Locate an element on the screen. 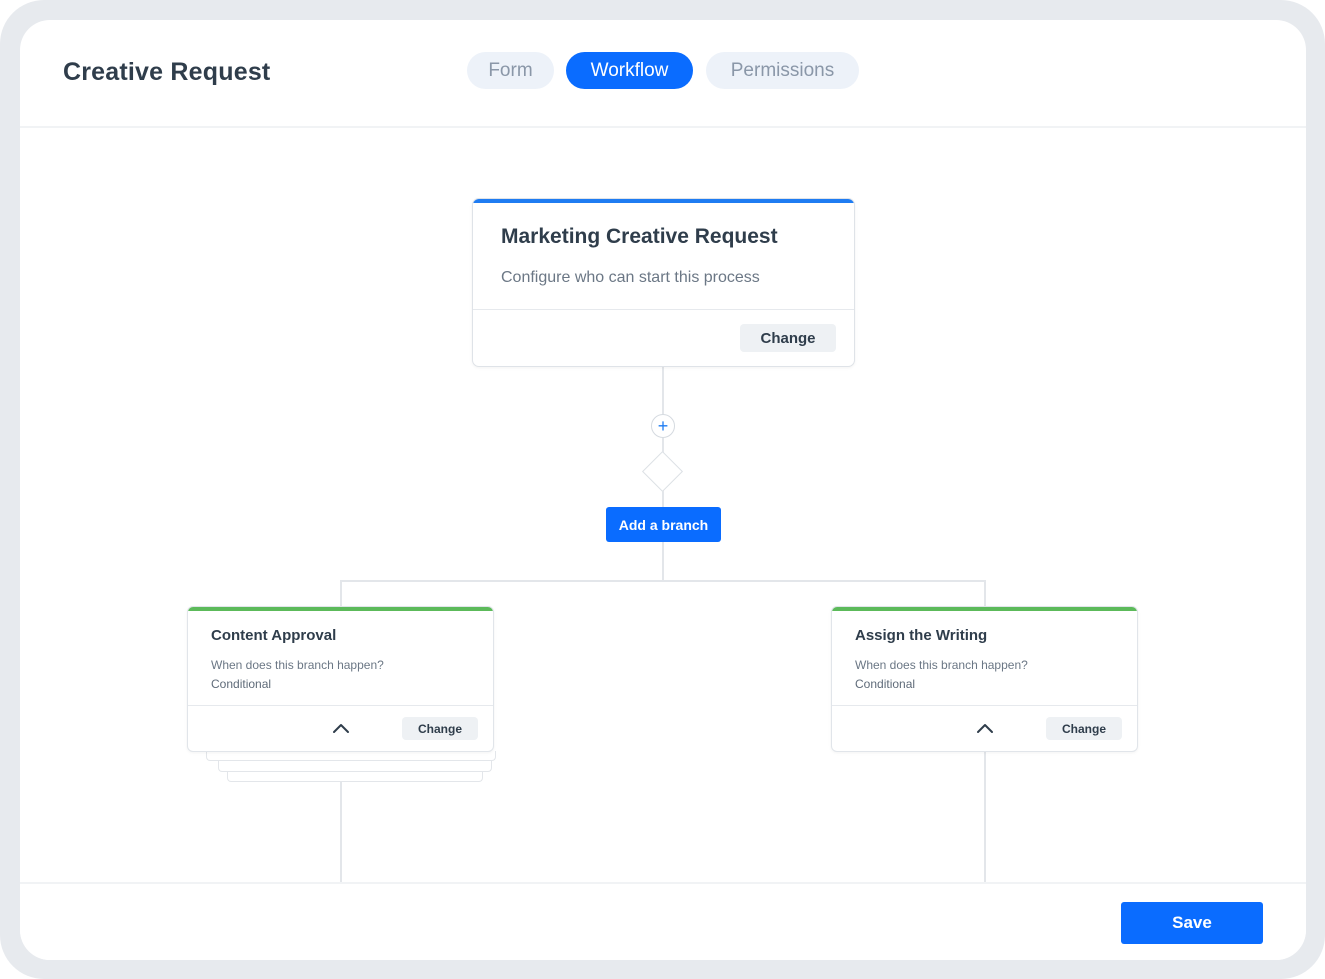 This screenshot has height=979, width=1325. page-title: Creative Request is located at coordinates (167, 72).